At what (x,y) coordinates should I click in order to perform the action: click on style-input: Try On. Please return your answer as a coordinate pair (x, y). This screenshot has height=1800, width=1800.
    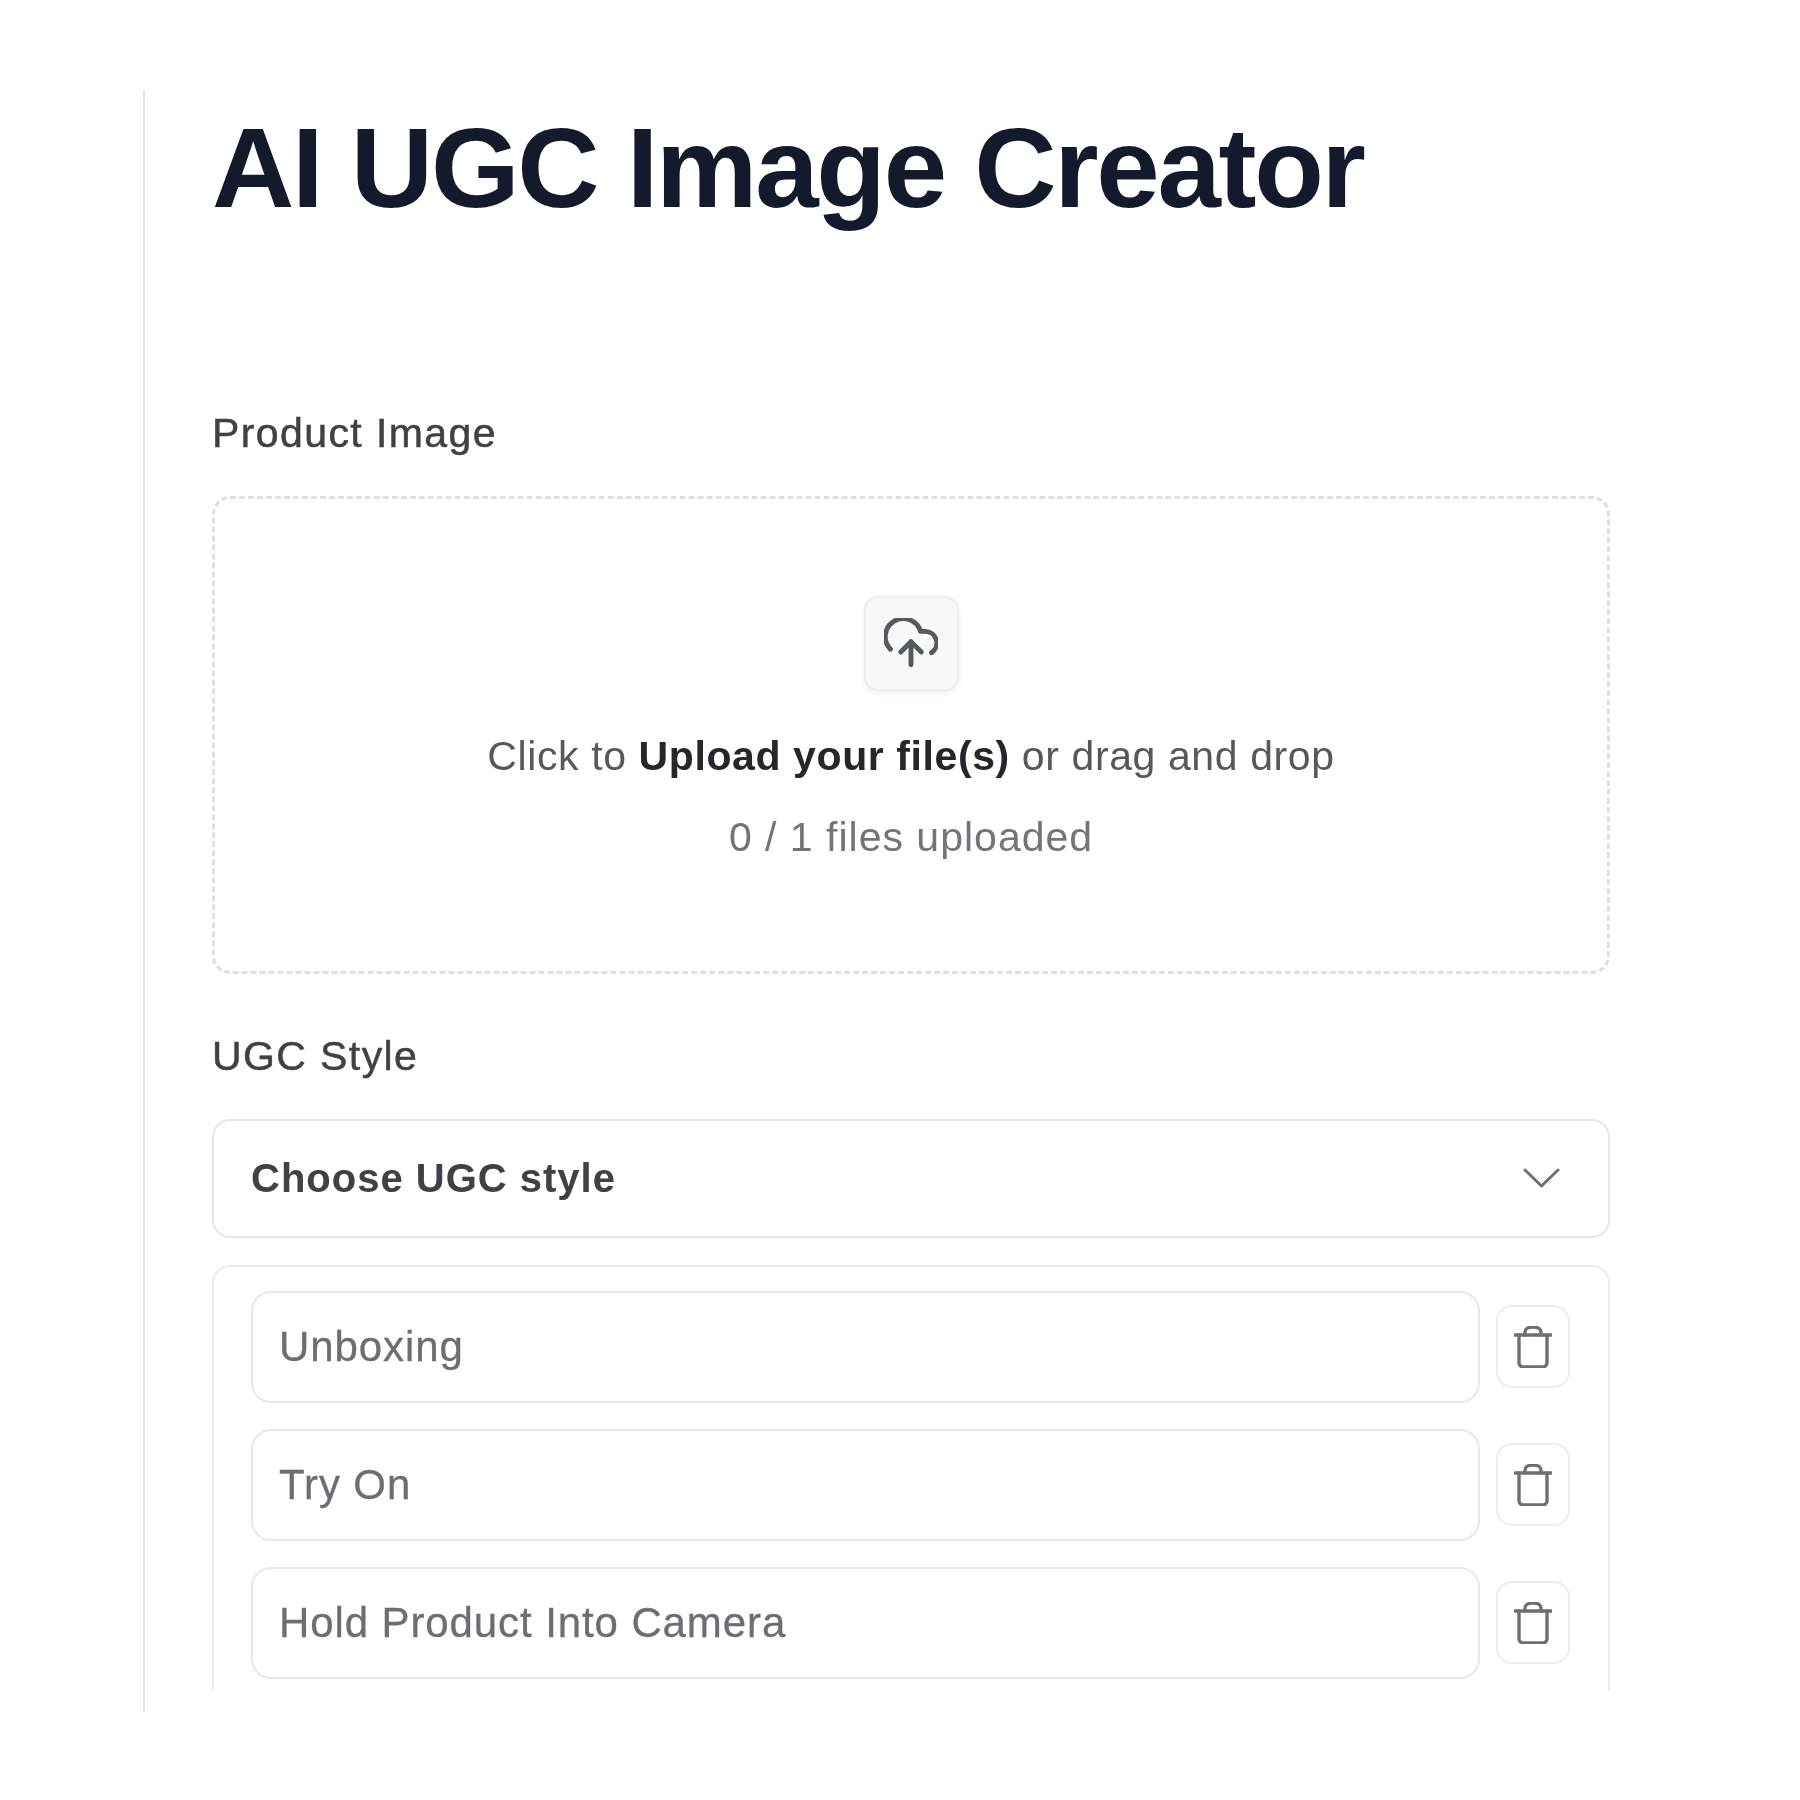
    Looking at the image, I should click on (865, 1484).